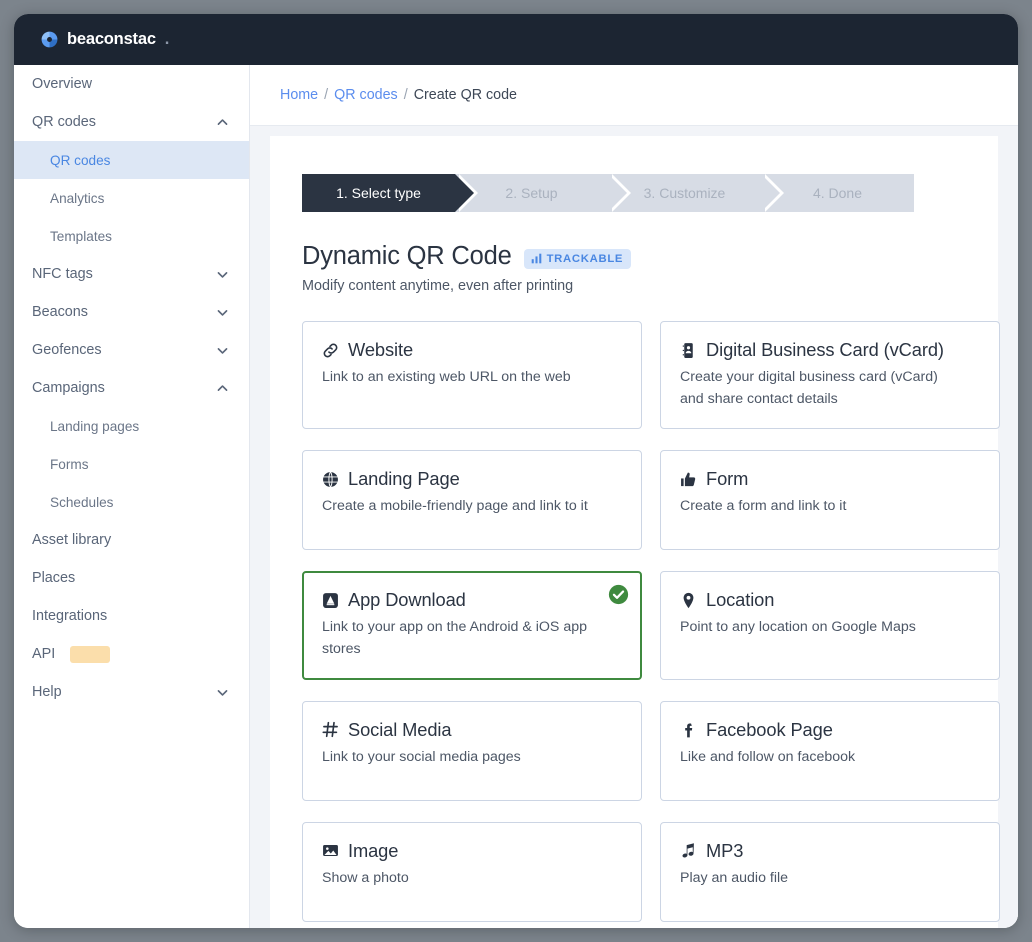  Describe the element at coordinates (131, 236) in the screenshot. I see `sidebar-item-templates: Templates` at that location.